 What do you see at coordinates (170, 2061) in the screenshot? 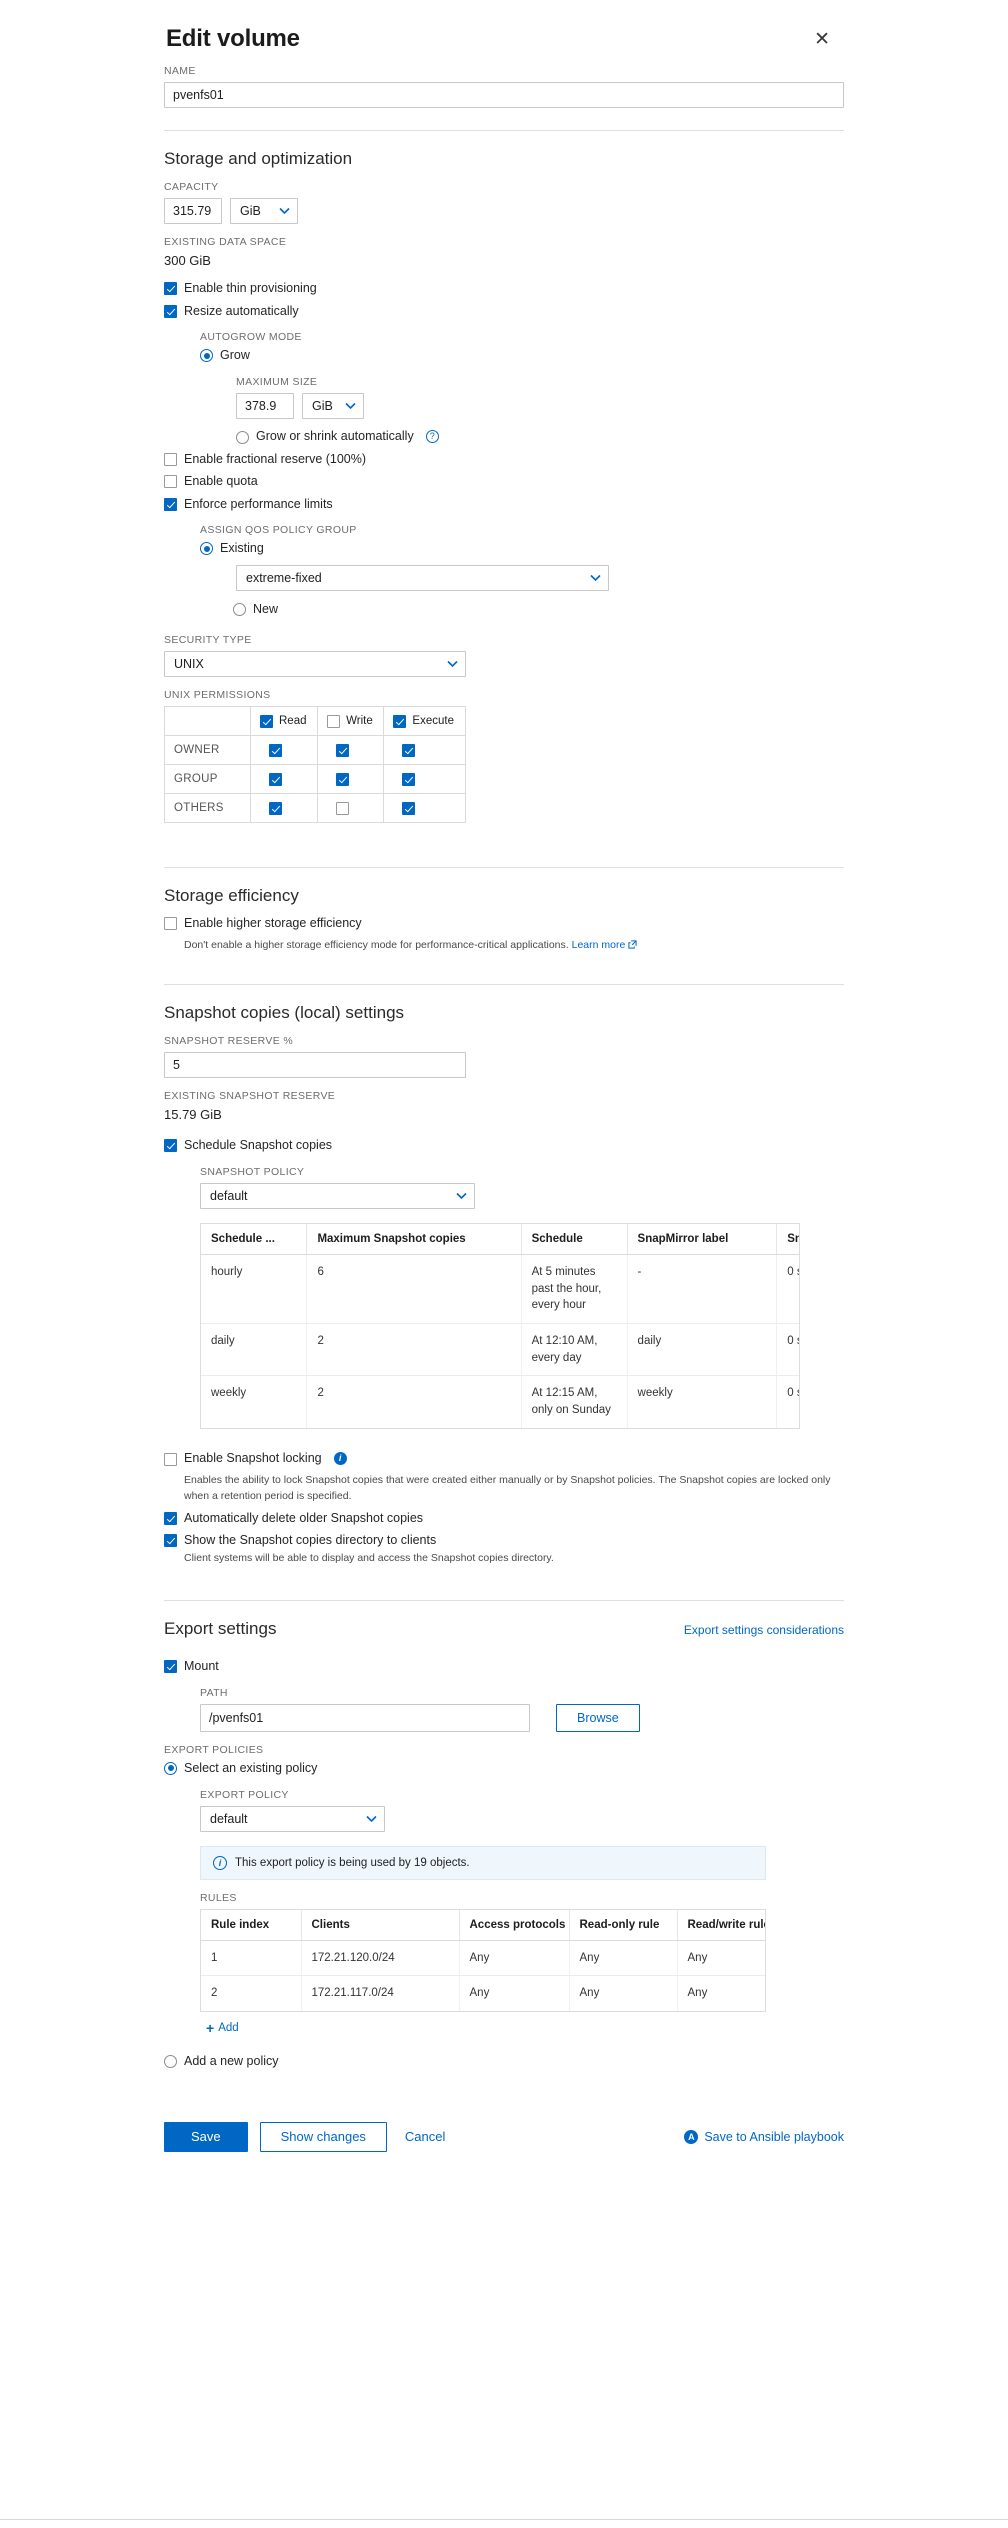
I see `add-new-policy-radio` at bounding box center [170, 2061].